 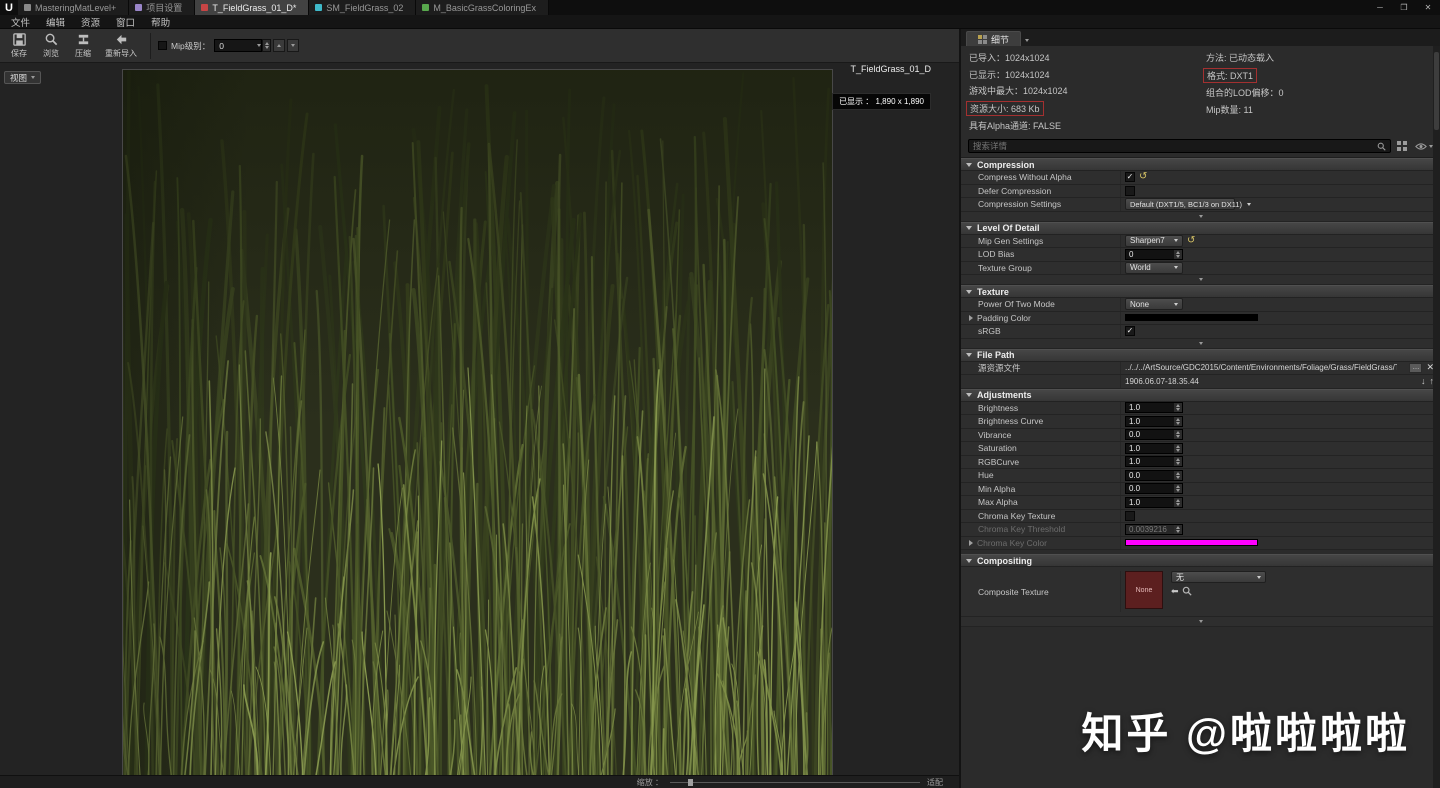 I want to click on saturation-spinbox: 1.0, so click(x=1154, y=448).